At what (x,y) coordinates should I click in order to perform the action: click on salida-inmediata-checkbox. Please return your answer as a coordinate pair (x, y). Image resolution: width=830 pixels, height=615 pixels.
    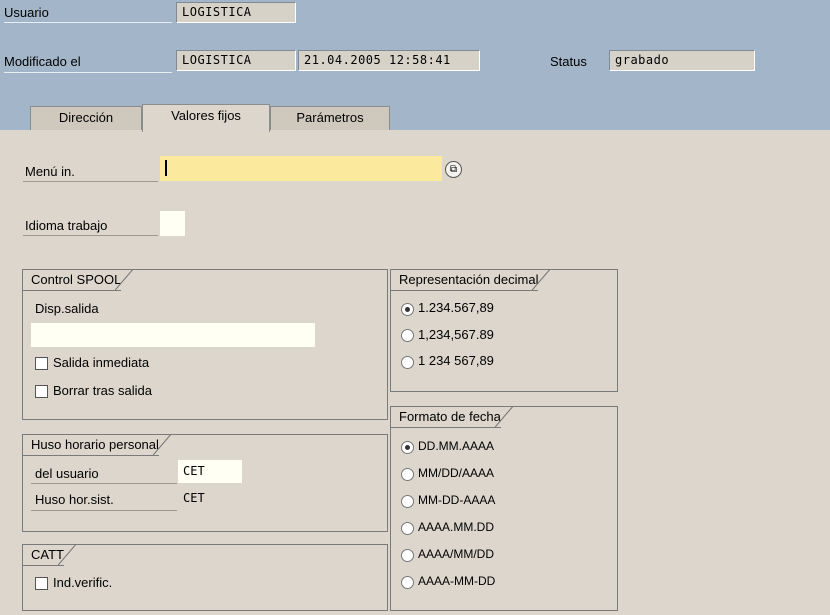
    Looking at the image, I should click on (41, 363).